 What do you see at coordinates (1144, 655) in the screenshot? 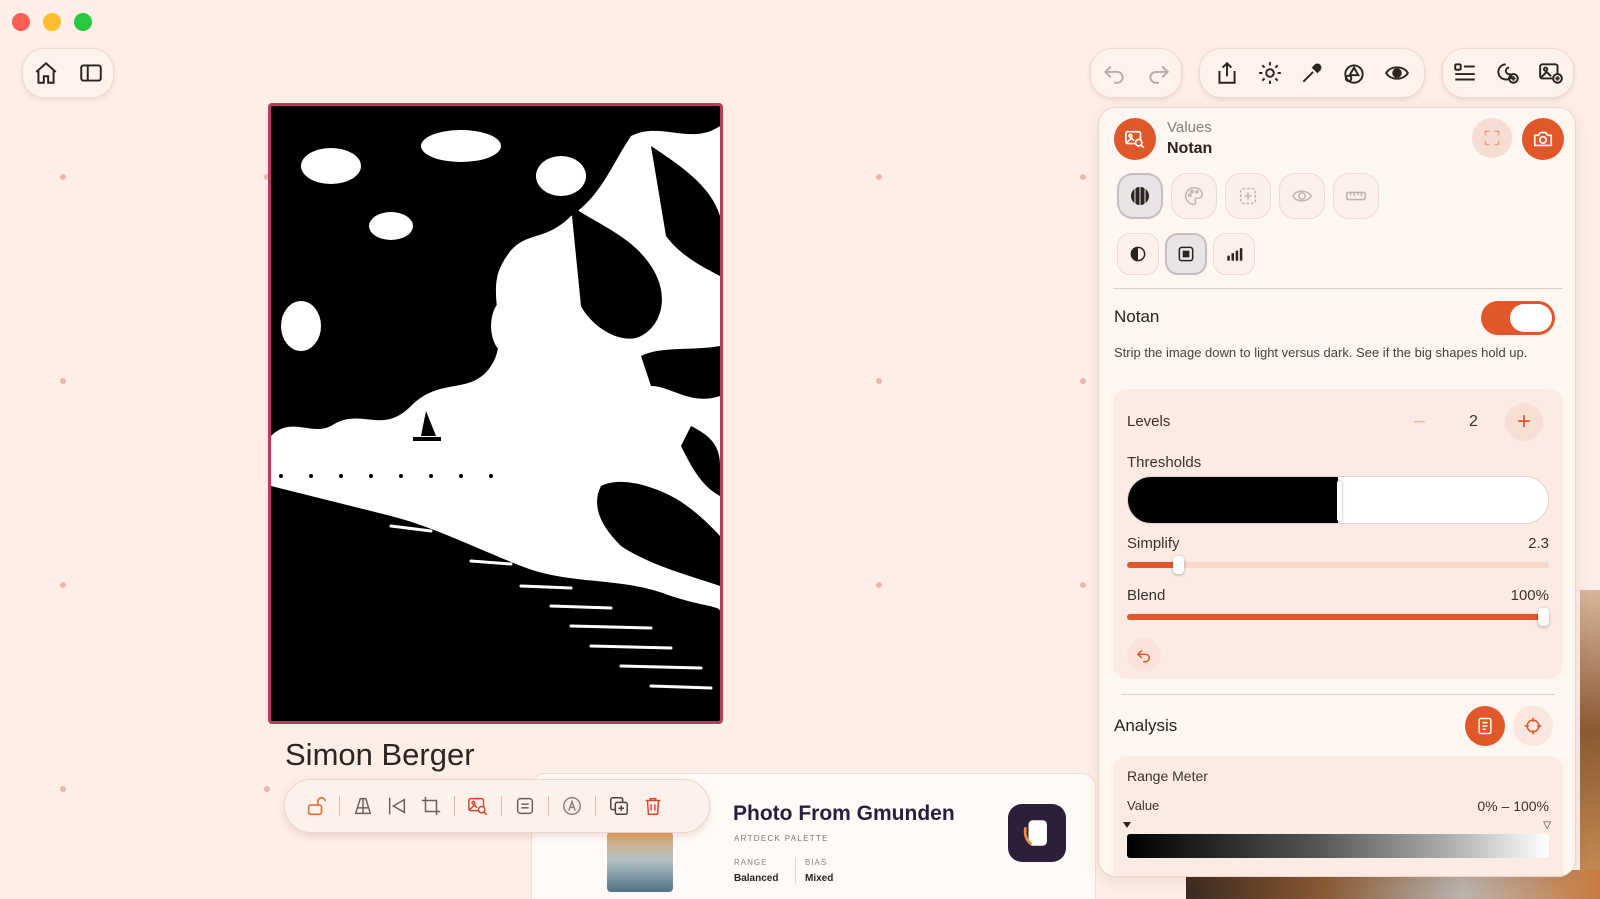
I see `reset-button` at bounding box center [1144, 655].